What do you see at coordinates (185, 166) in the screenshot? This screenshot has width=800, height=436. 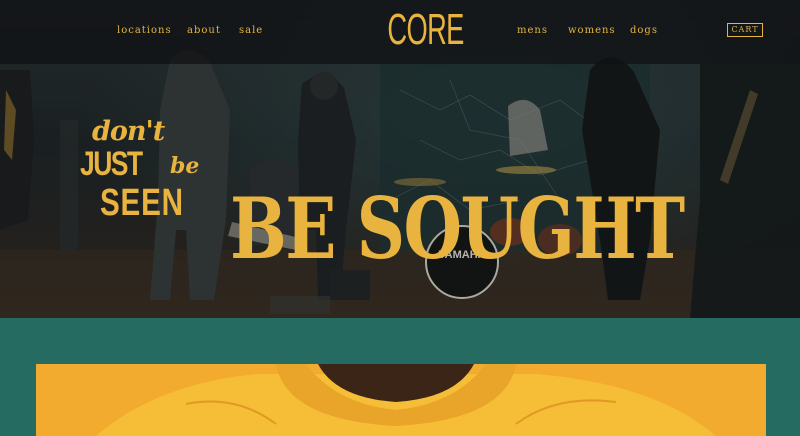 I see `tagline-be: be` at bounding box center [185, 166].